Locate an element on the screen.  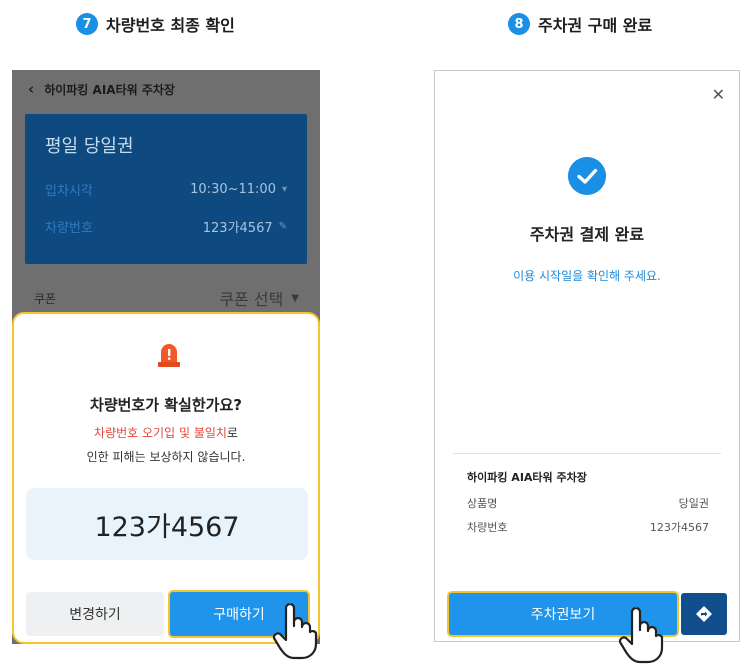
car-number-row: 차량번호 123가4567 ✎ is located at coordinates (166, 226).